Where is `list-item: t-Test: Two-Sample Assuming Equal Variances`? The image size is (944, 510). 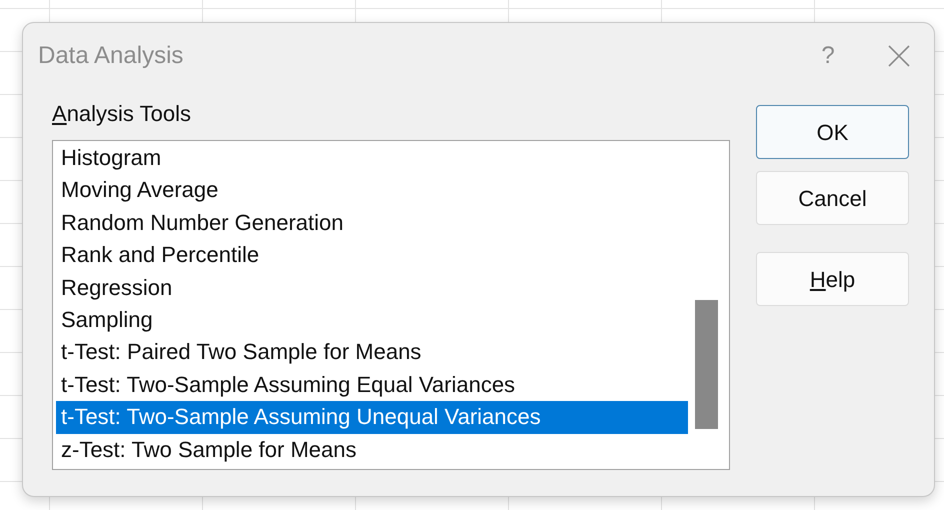 list-item: t-Test: Two-Sample Assuming Equal Variances is located at coordinates (372, 385).